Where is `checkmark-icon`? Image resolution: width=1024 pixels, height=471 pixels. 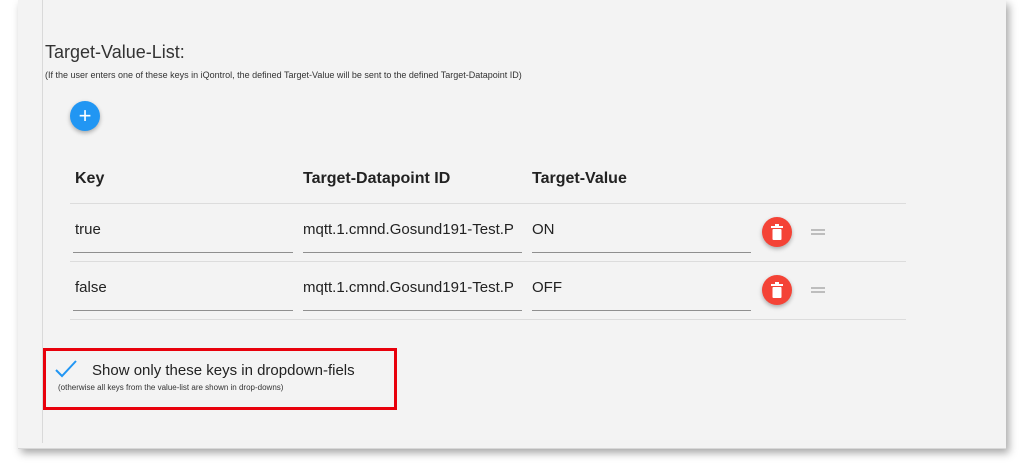
checkmark-icon is located at coordinates (66, 369).